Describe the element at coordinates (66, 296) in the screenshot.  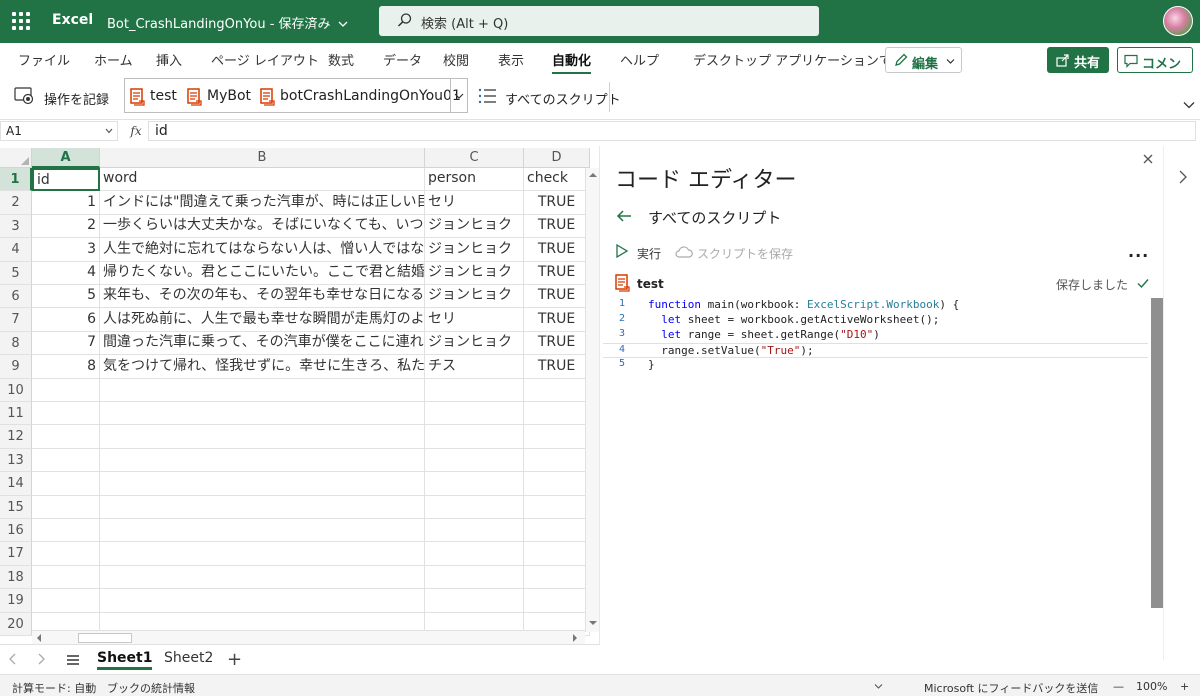
I see `cell-a6: 5` at that location.